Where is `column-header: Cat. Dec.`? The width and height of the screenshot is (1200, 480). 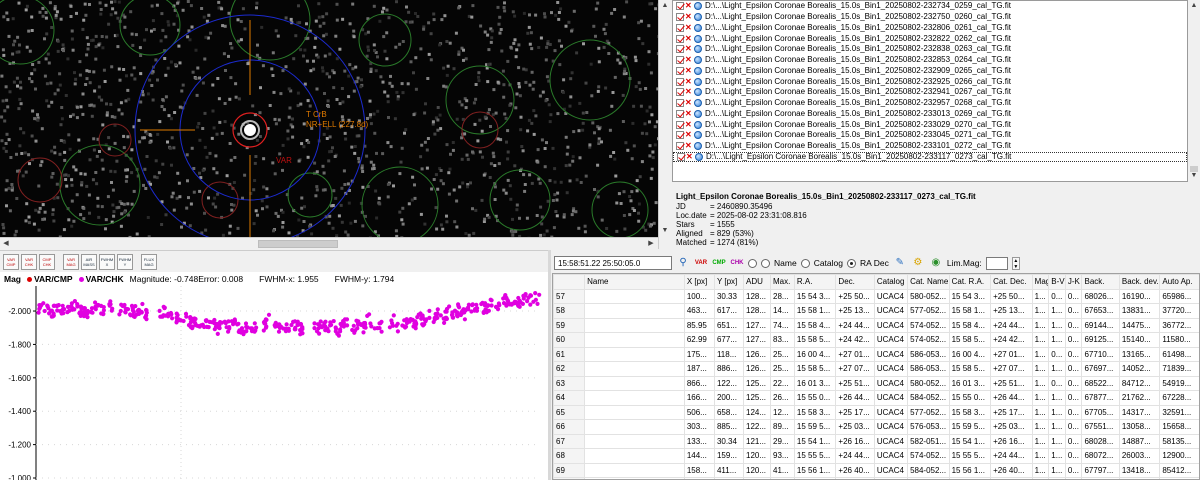
column-header: Cat. Dec. is located at coordinates (1011, 282).